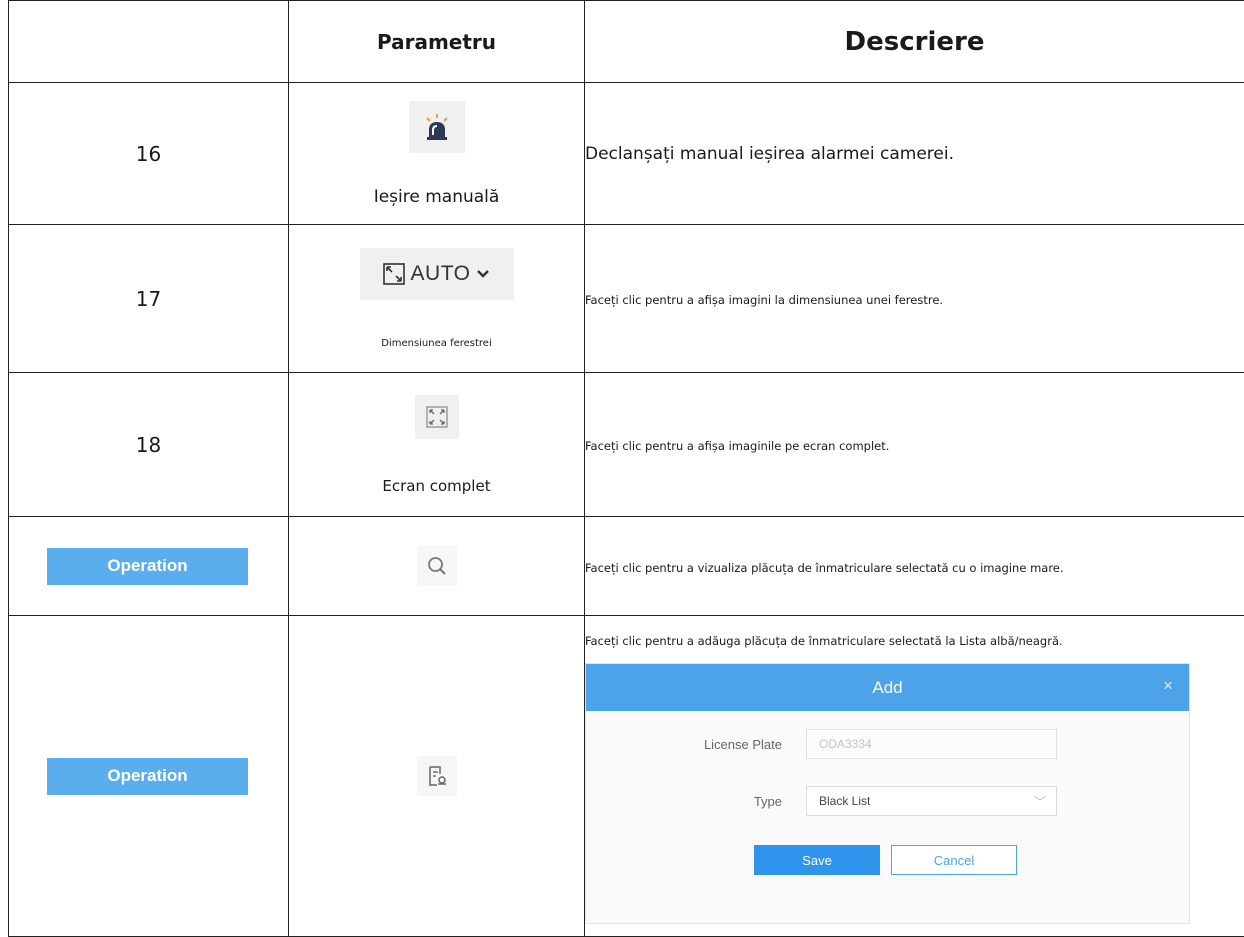 This screenshot has height=937, width=1244. I want to click on search-icon, so click(437, 566).